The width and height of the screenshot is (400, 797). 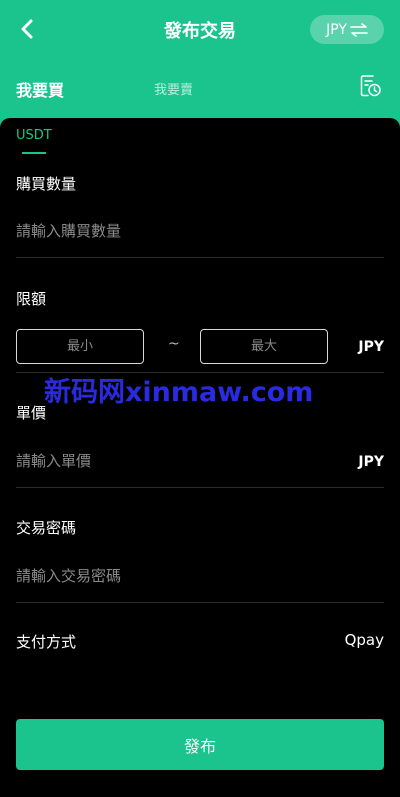 I want to click on submit-button: 發布, so click(x=200, y=744).